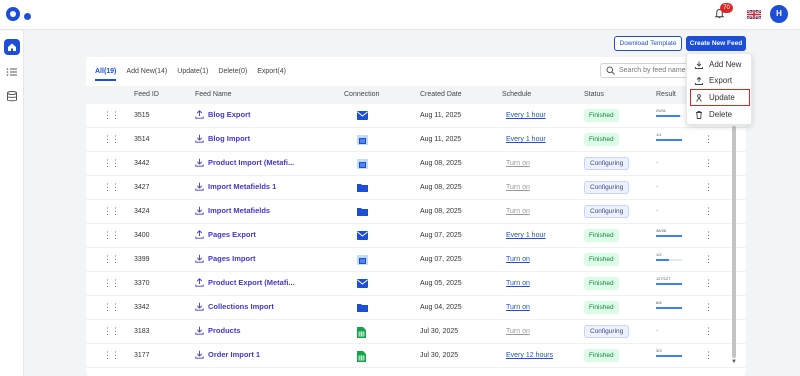 This screenshot has height=376, width=800. What do you see at coordinates (734, 242) in the screenshot?
I see `scrollbar-thumb` at bounding box center [734, 242].